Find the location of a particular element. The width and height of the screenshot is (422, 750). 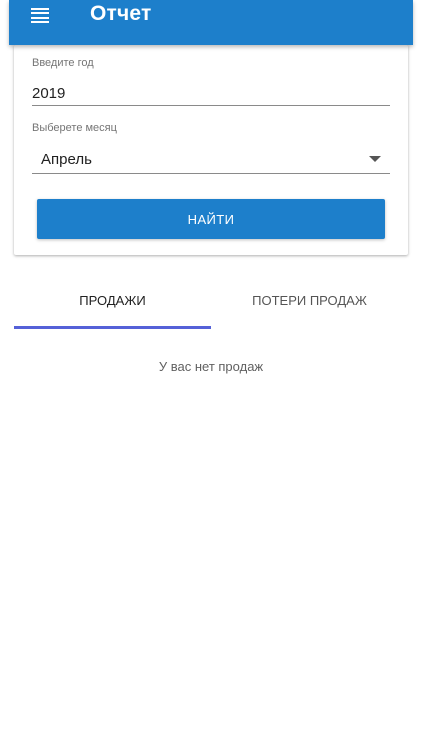

find-button: НАЙТИ is located at coordinates (211, 219).